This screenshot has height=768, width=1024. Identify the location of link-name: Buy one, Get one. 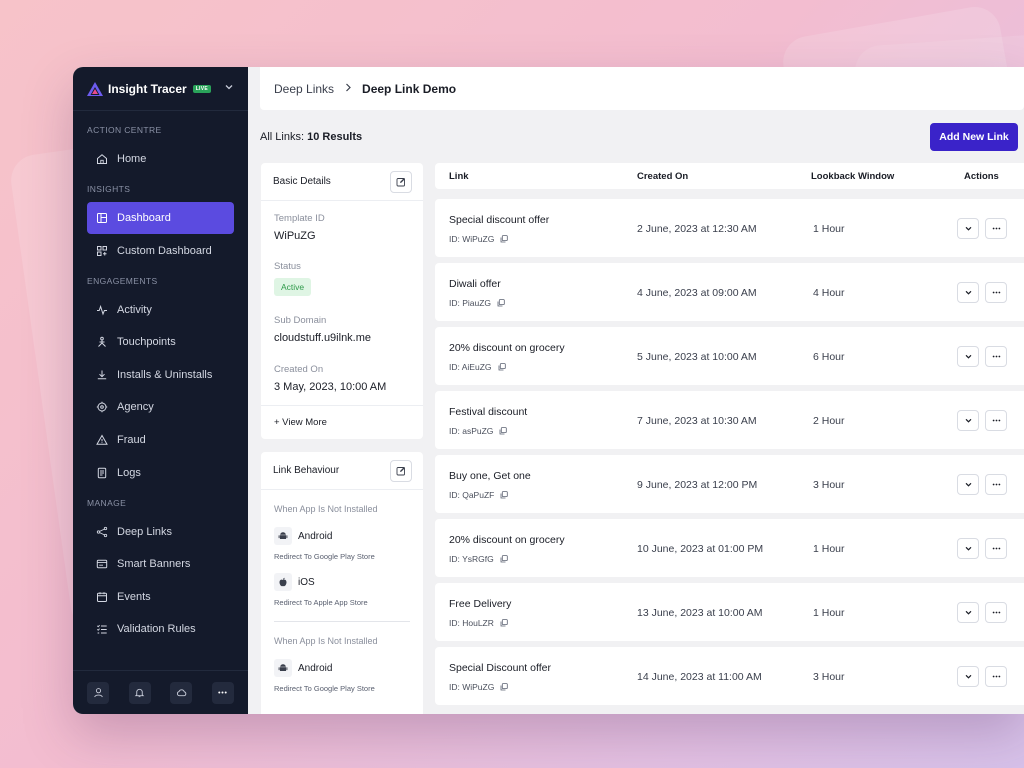
(490, 476).